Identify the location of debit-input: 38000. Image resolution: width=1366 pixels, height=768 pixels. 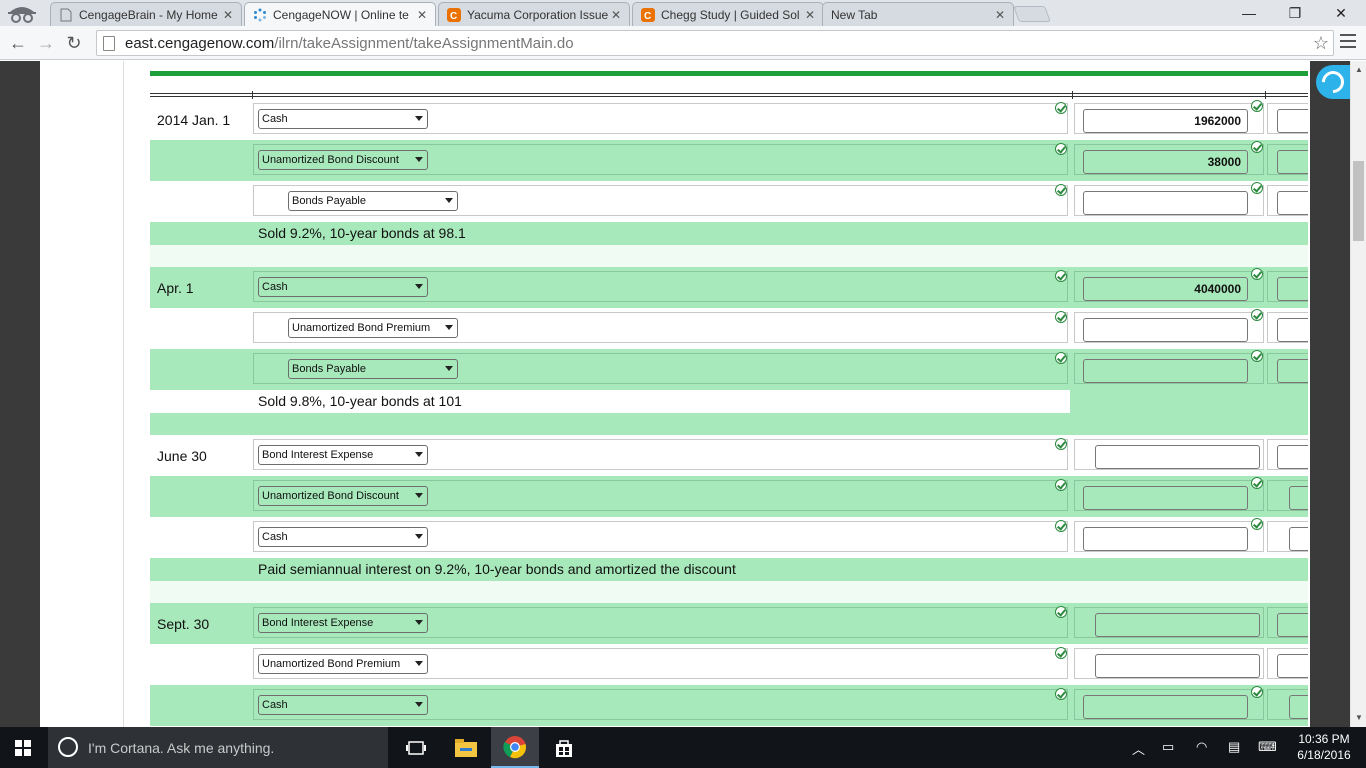
(1165, 162).